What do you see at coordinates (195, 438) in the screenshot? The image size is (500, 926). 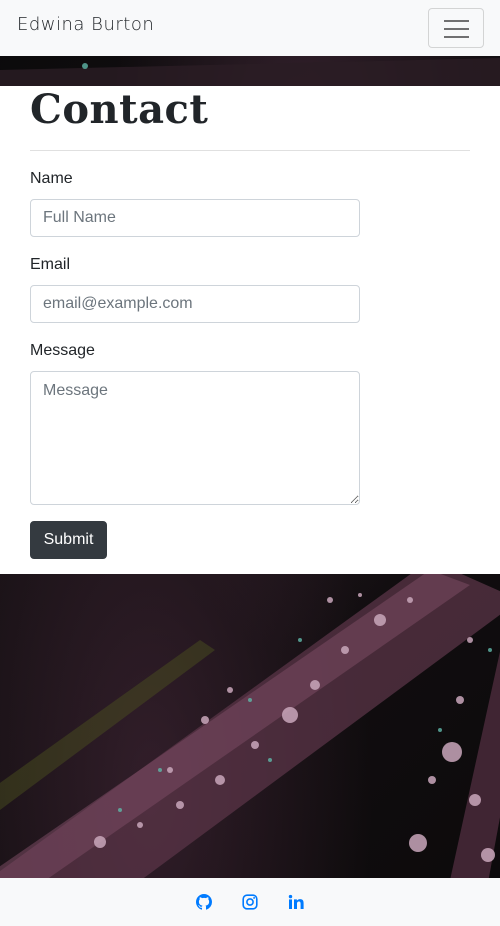 I see `message-textarea` at bounding box center [195, 438].